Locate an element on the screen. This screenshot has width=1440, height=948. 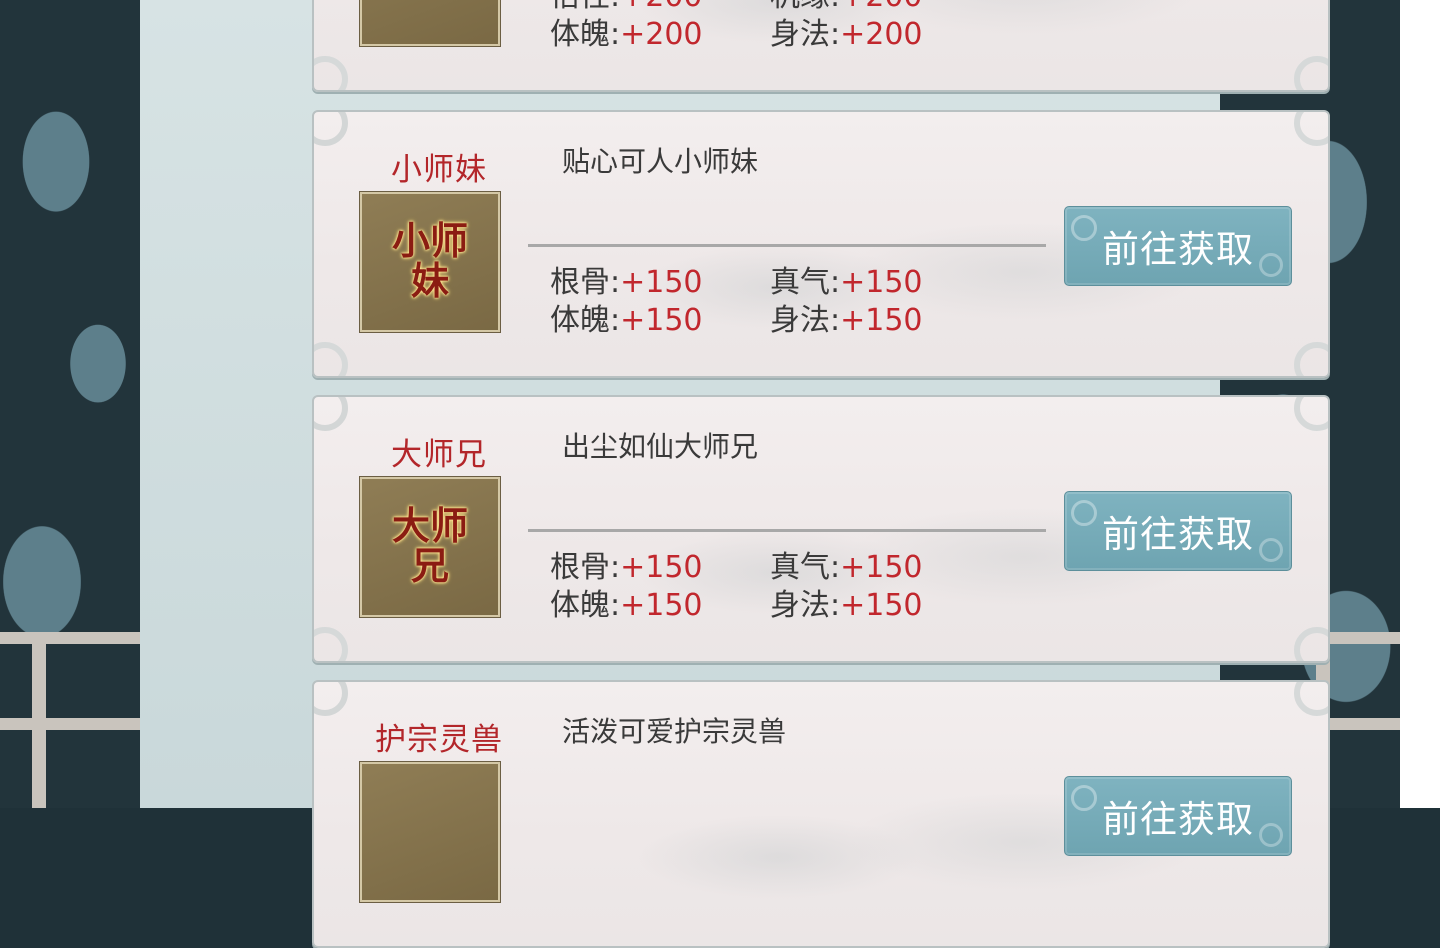
companion-name: 护宗灵兽 is located at coordinates (439, 740).